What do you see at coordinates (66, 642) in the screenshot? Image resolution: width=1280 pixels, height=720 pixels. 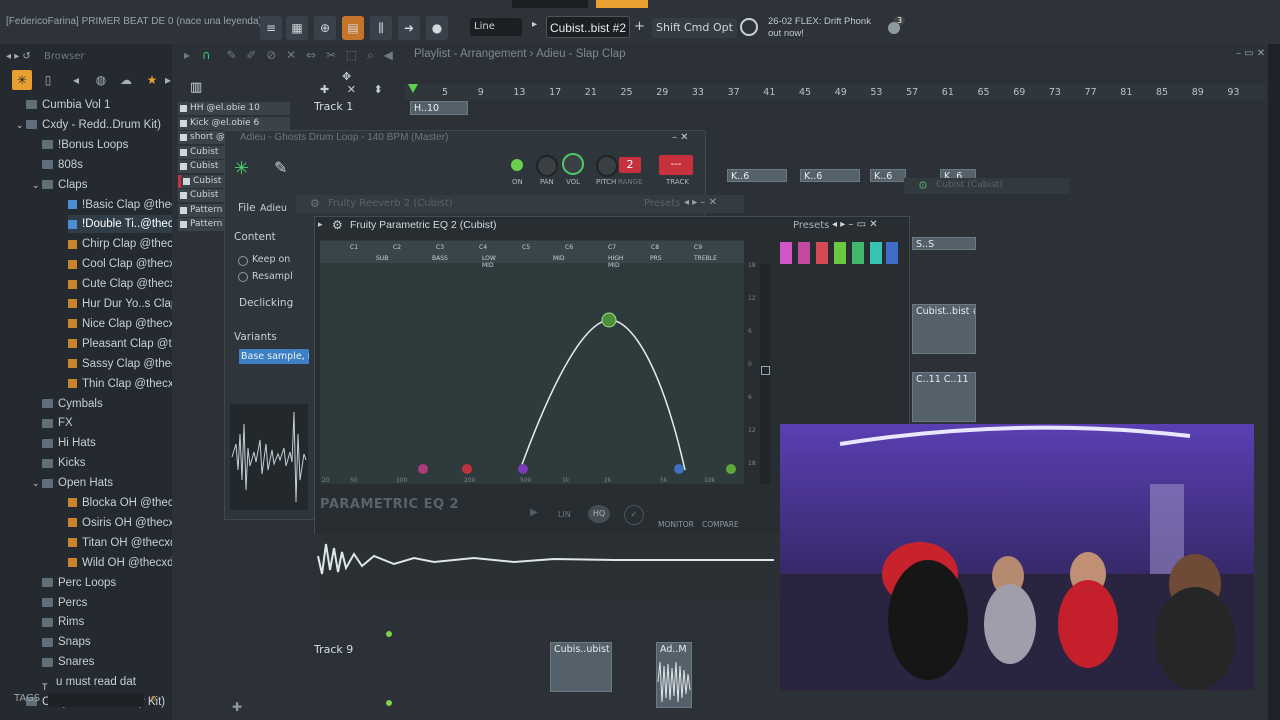 I see `browser-item: Snaps` at bounding box center [66, 642].